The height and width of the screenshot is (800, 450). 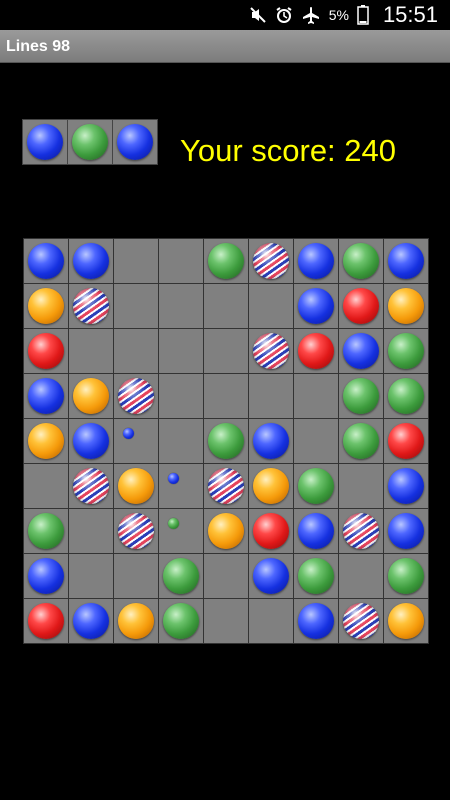 I want to click on board-cell-r8-c6, so click(x=271, y=576).